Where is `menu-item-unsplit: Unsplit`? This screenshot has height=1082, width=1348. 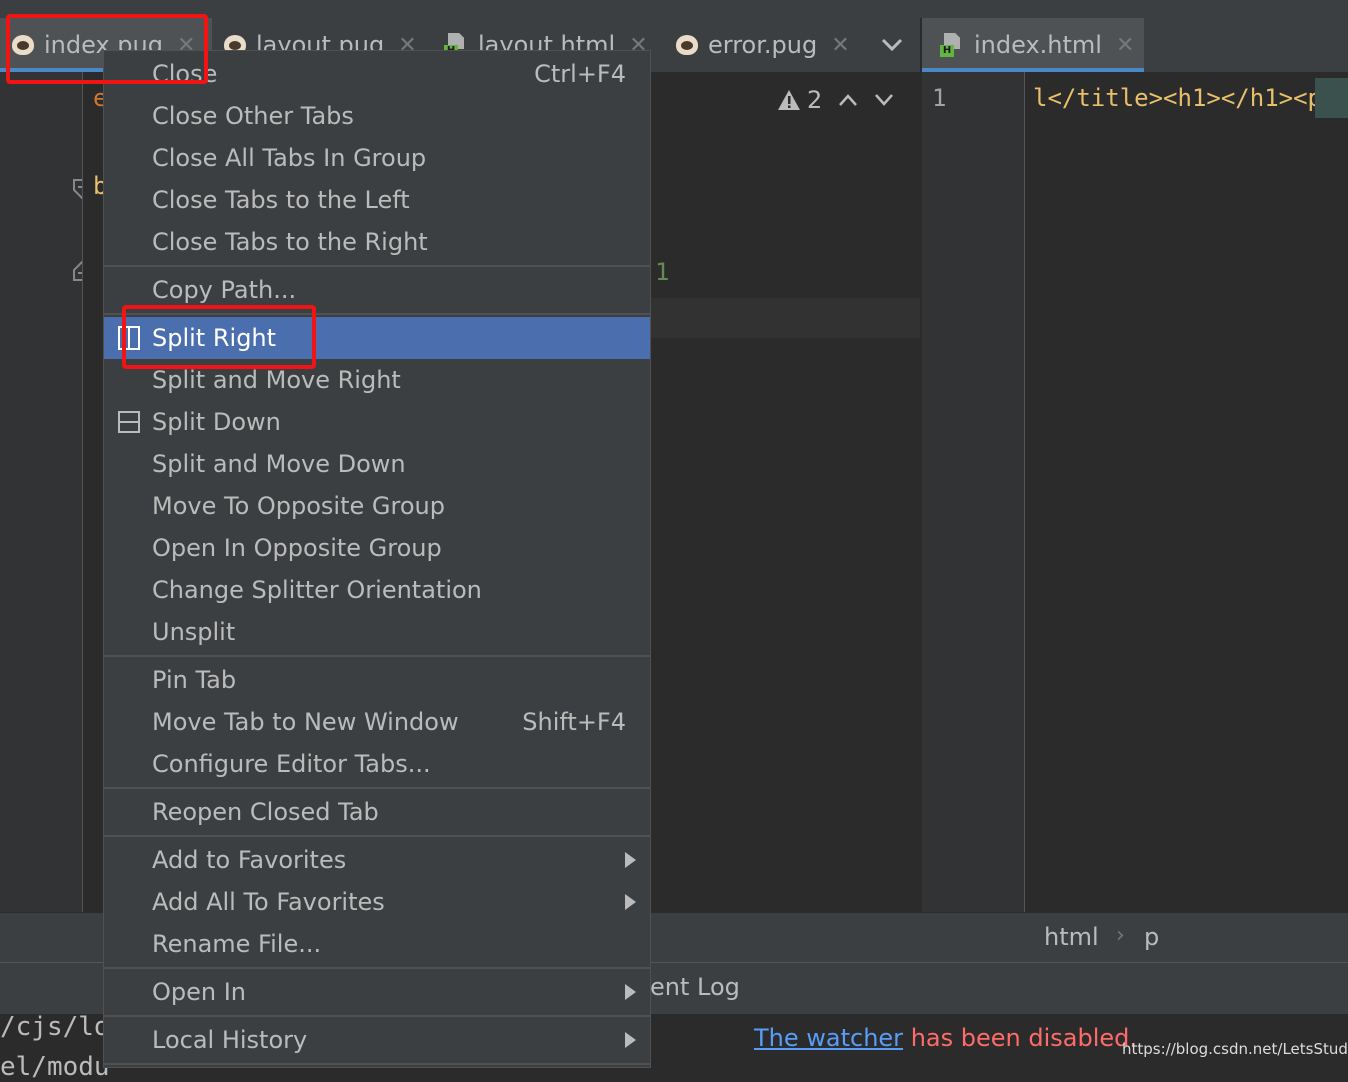
menu-item-unsplit: Unsplit is located at coordinates (377, 632).